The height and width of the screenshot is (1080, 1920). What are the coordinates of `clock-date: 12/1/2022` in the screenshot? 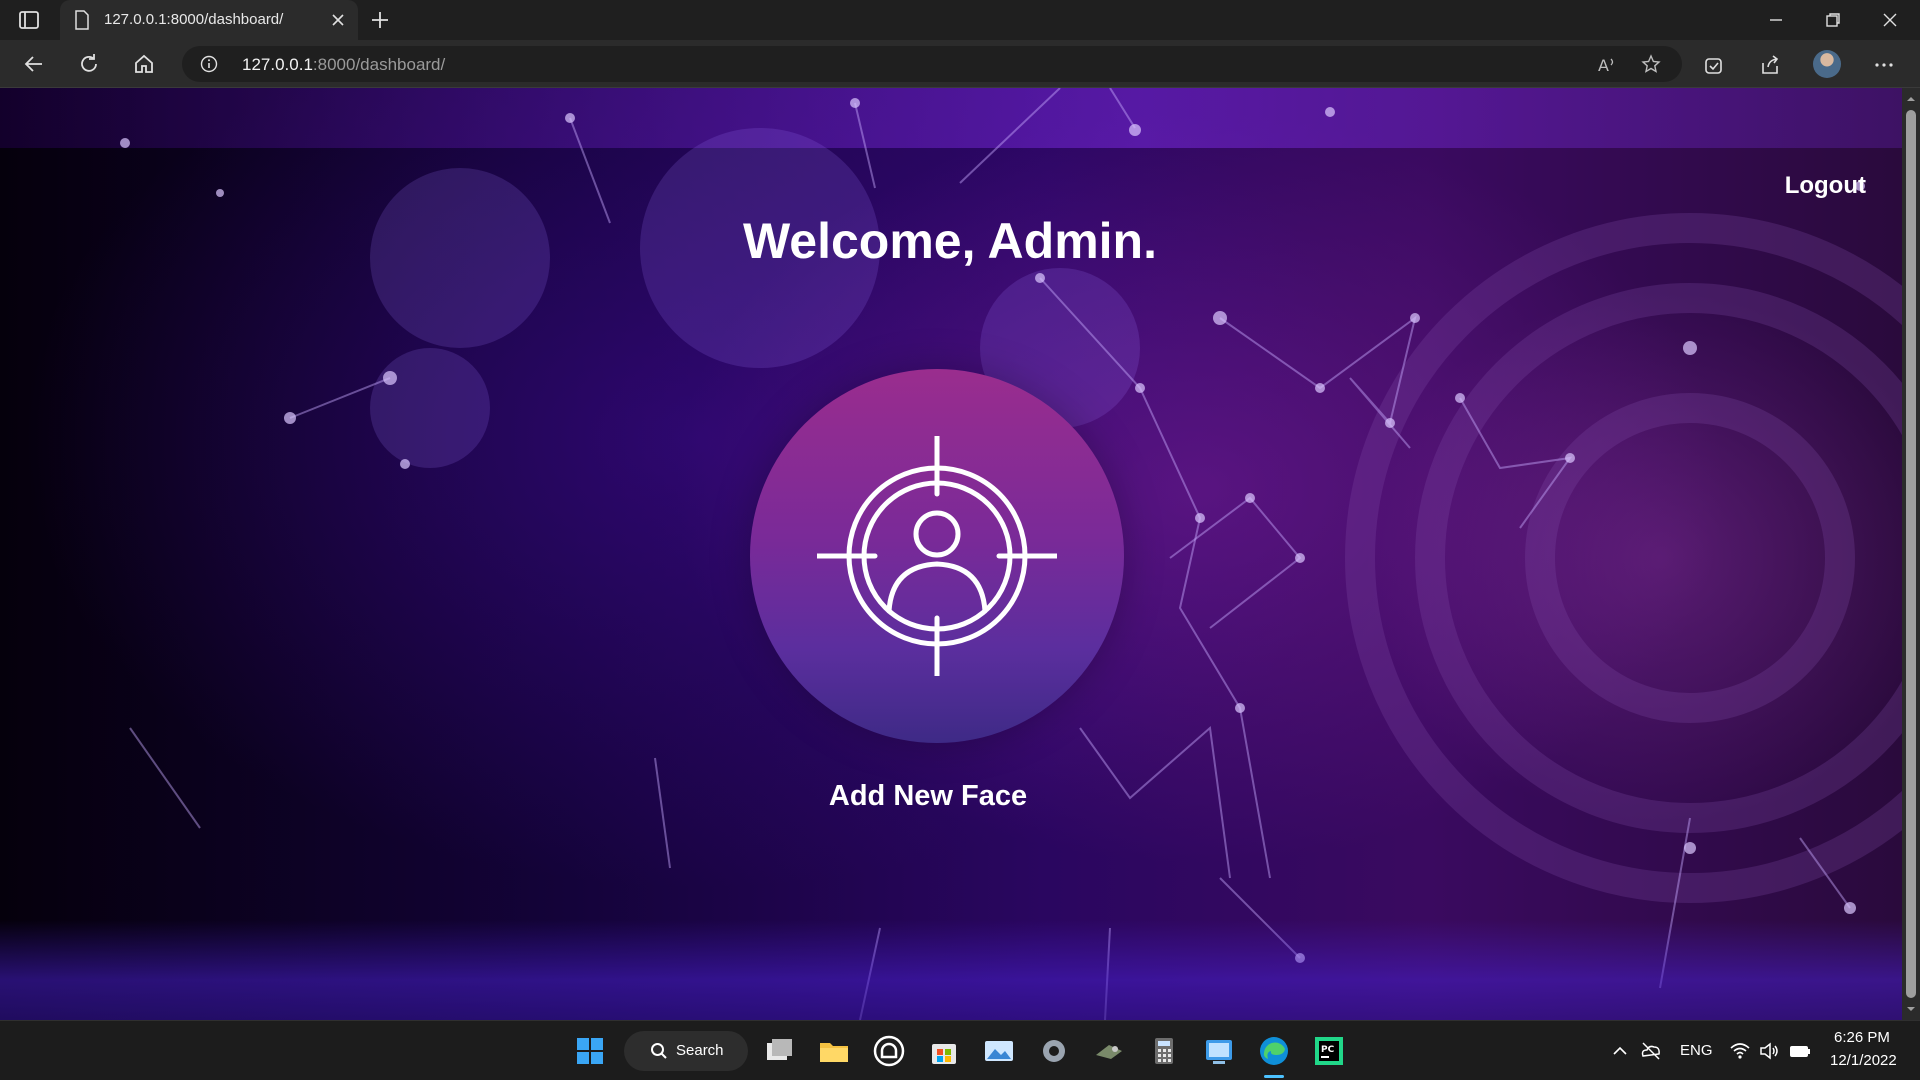 It's located at (1863, 1060).